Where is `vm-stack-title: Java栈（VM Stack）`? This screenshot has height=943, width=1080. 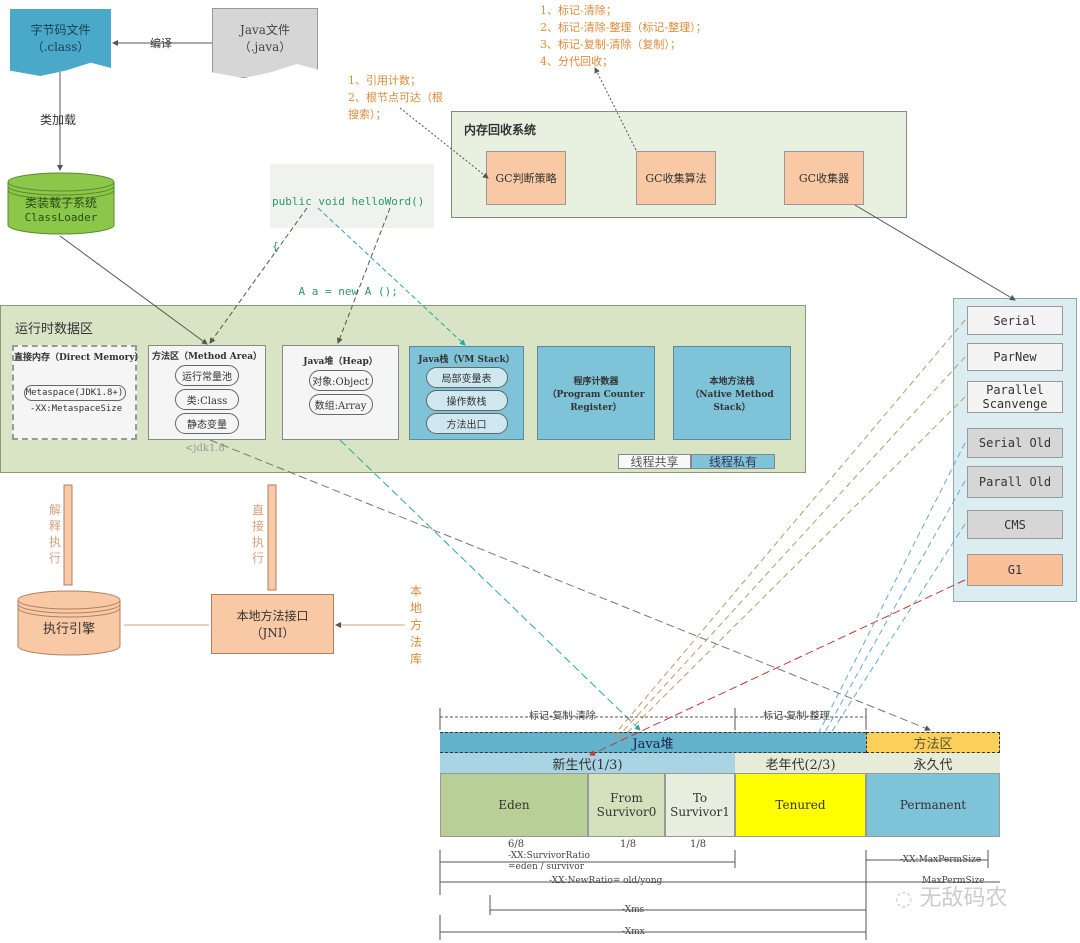
vm-stack-title: Java栈（VM Stack） is located at coordinates (466, 360).